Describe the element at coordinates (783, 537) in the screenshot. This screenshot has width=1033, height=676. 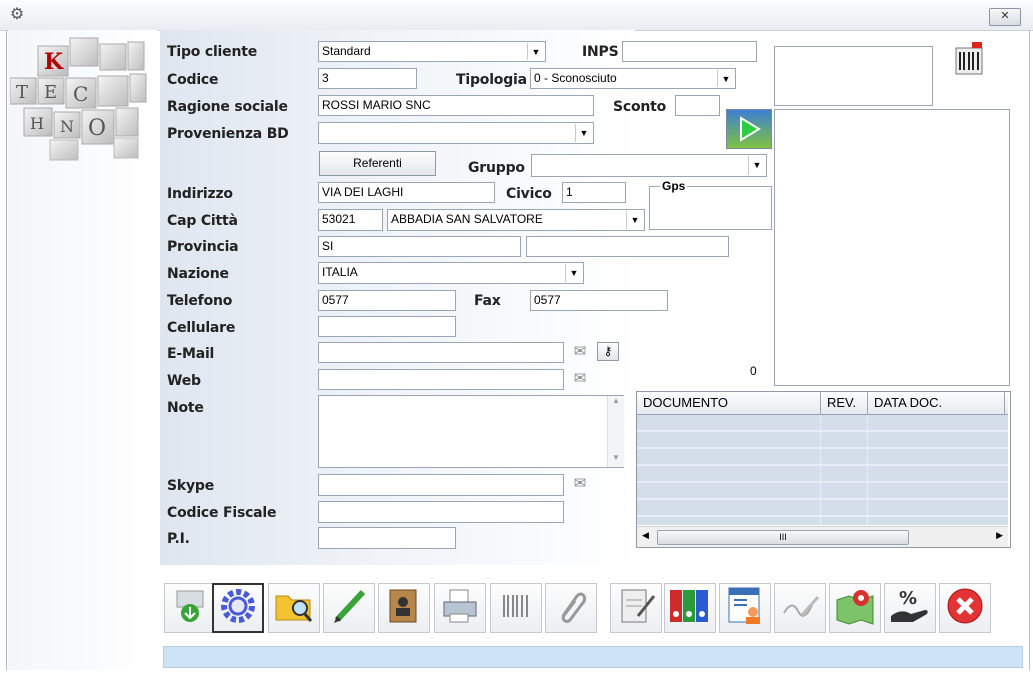
I see `scroll-thumb: III` at that location.